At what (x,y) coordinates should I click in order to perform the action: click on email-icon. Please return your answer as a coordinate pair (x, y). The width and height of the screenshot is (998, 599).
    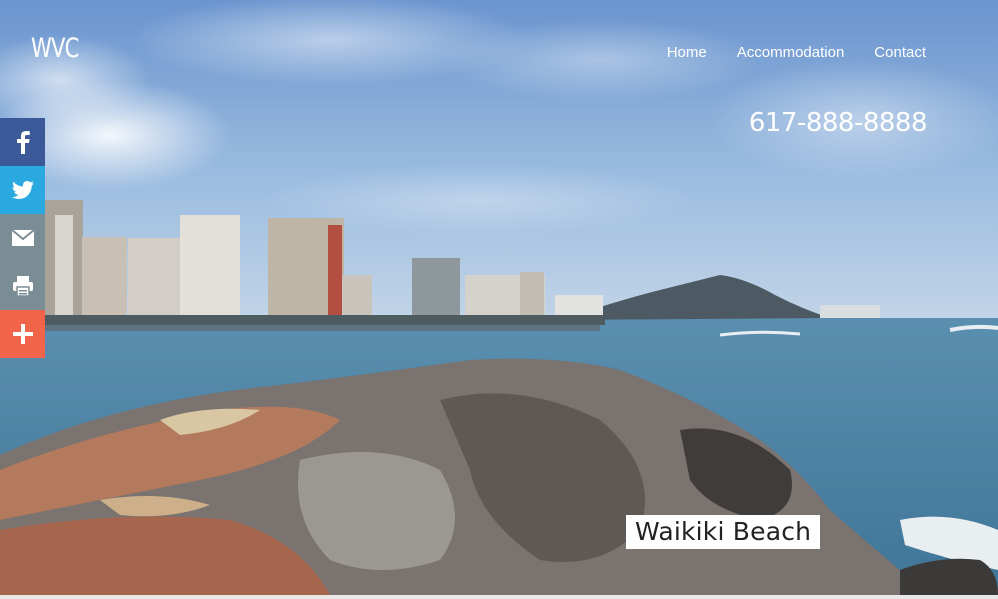
    Looking at the image, I should click on (22, 238).